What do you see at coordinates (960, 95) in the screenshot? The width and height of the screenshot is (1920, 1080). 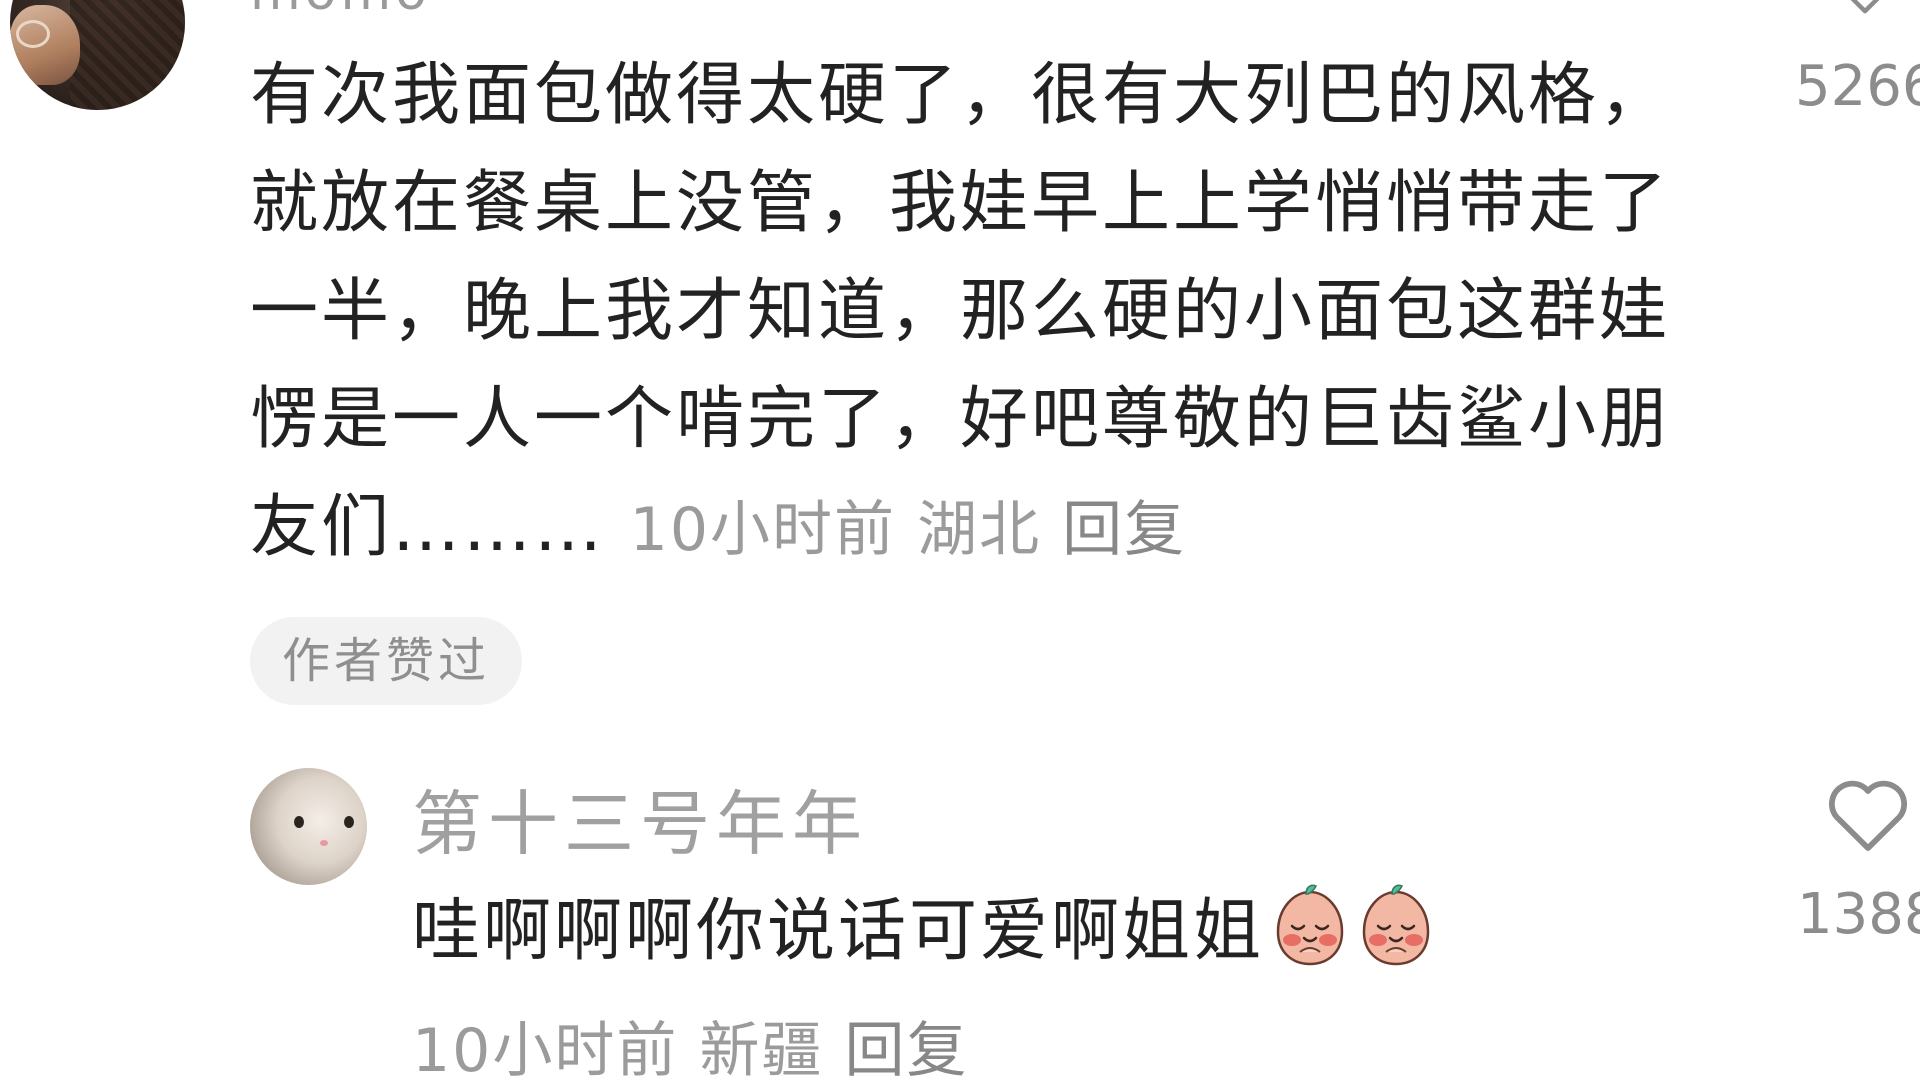 I see `comment-line: 有次我面包做得太硬了，很有大列巴的风格，` at bounding box center [960, 95].